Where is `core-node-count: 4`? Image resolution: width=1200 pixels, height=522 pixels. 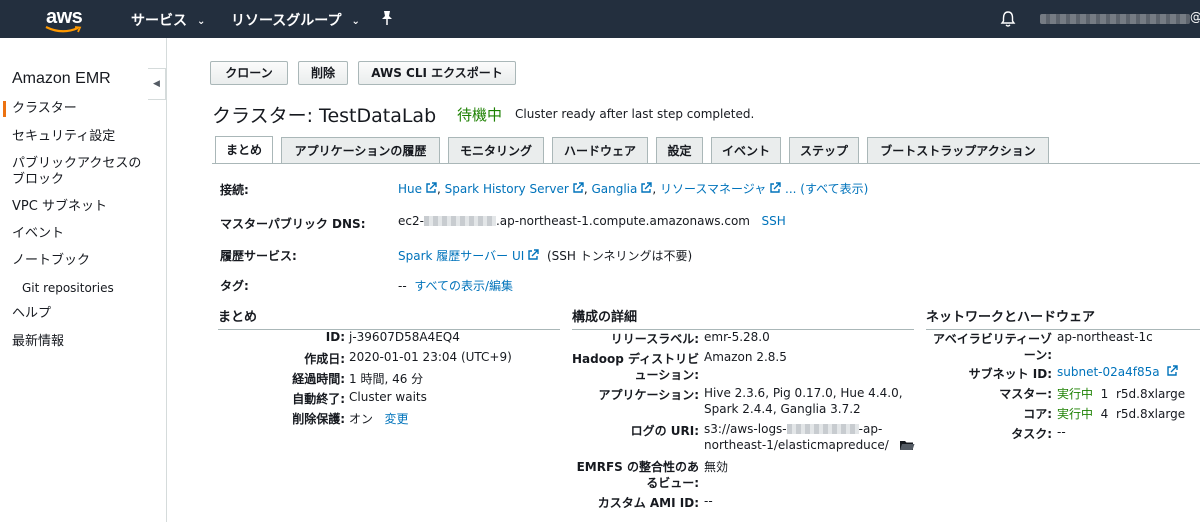
core-node-count: 4 is located at coordinates (1104, 414).